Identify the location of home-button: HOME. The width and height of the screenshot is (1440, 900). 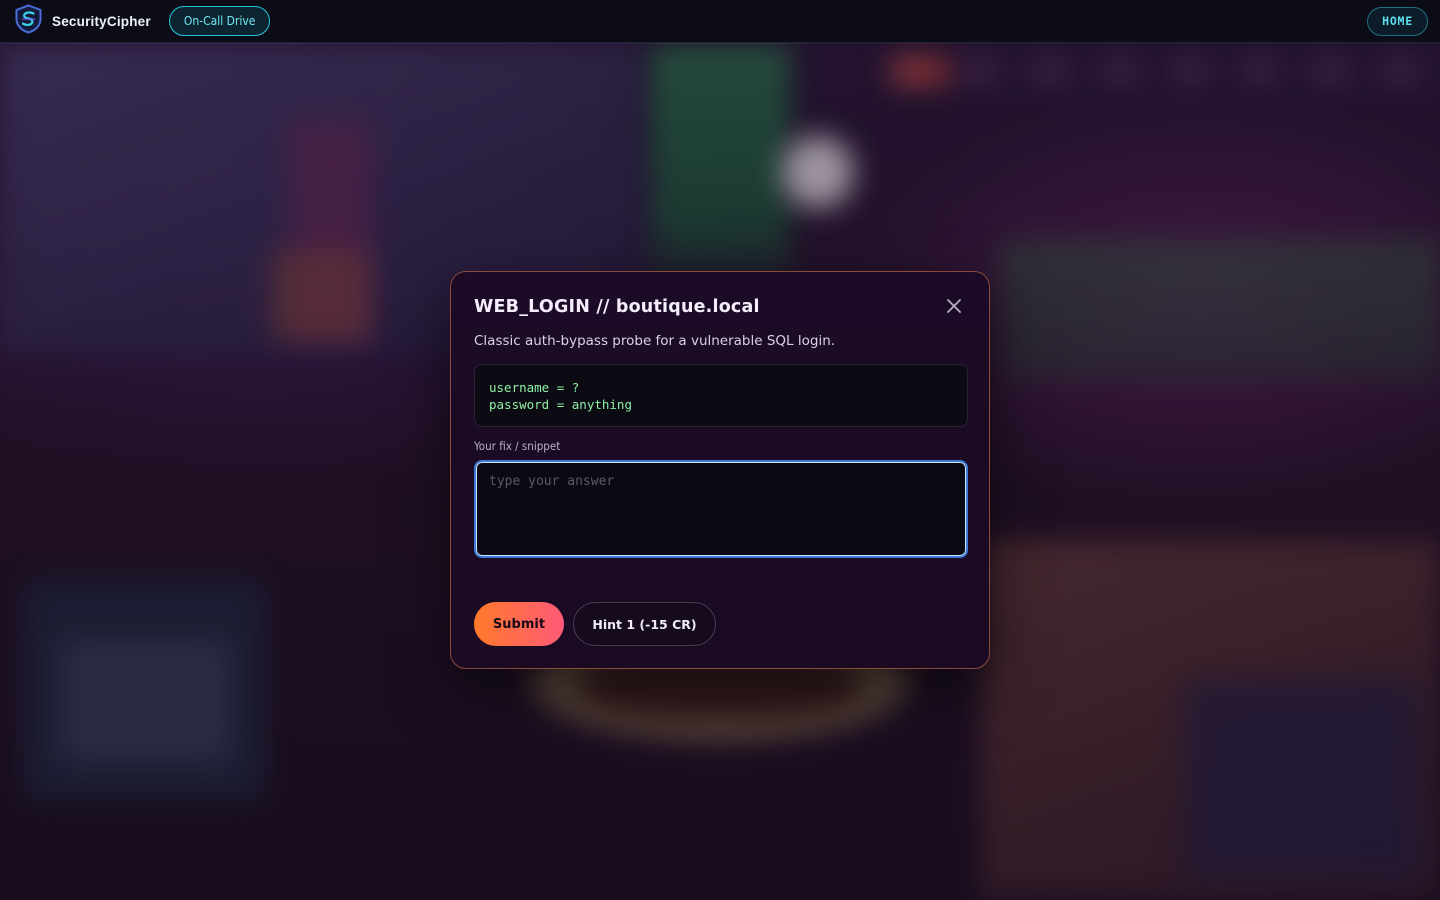
(1397, 21).